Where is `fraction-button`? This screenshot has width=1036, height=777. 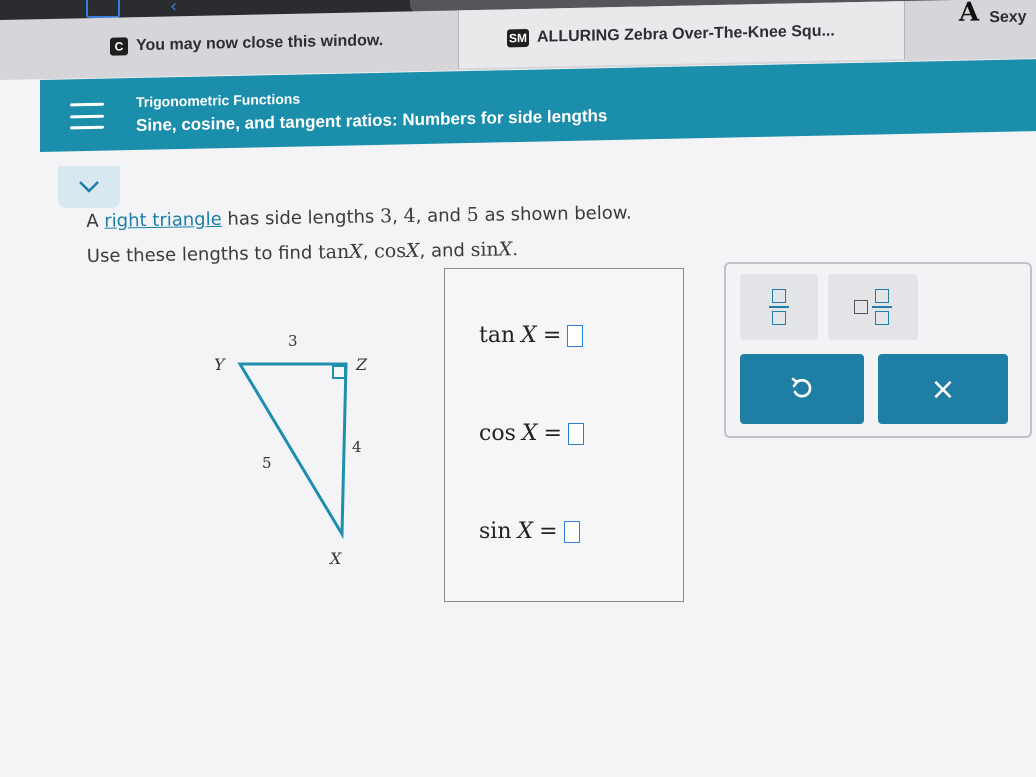
fraction-button is located at coordinates (779, 307).